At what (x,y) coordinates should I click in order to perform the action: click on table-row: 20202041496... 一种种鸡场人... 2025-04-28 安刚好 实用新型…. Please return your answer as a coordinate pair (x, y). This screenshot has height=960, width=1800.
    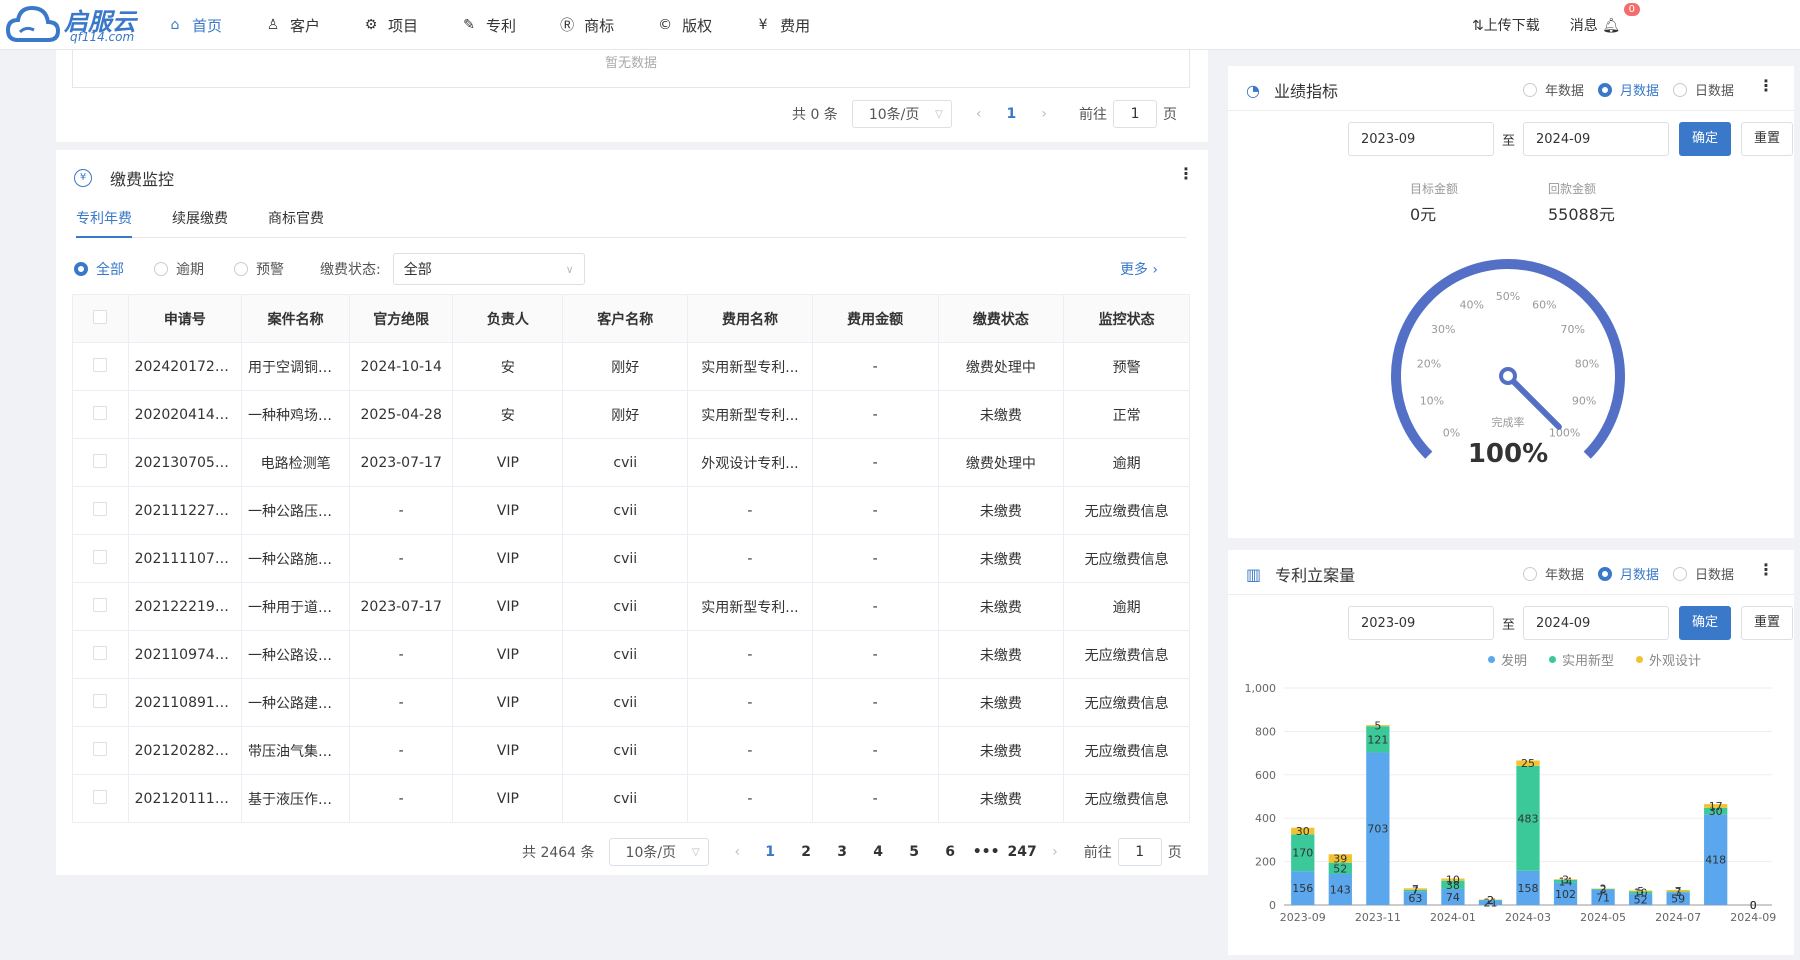
    Looking at the image, I should click on (631, 414).